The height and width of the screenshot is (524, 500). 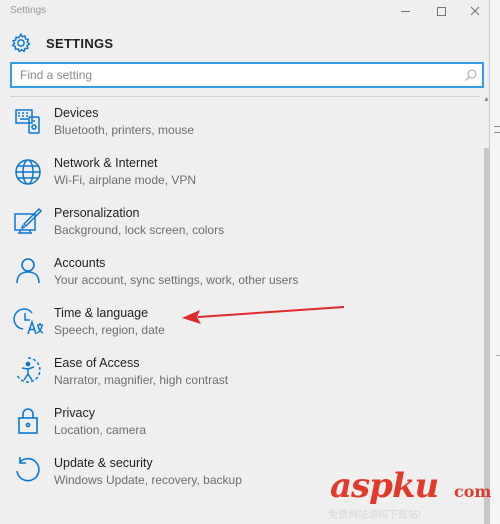 What do you see at coordinates (244, 12) in the screenshot?
I see `title-bar: Settings` at bounding box center [244, 12].